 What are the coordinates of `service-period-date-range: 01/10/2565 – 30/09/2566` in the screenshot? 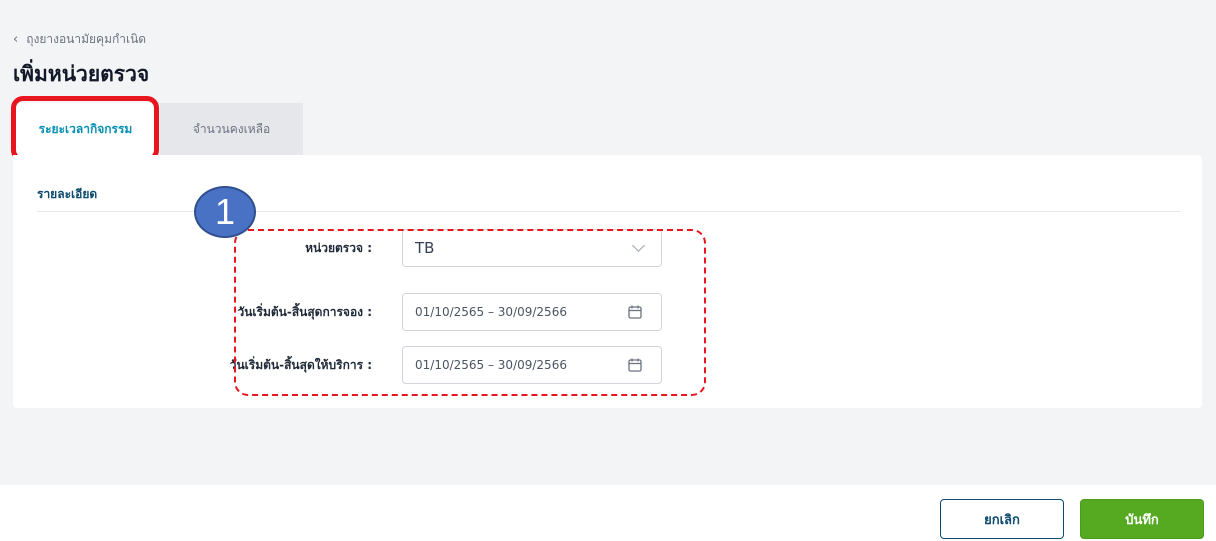 It's located at (532, 365).